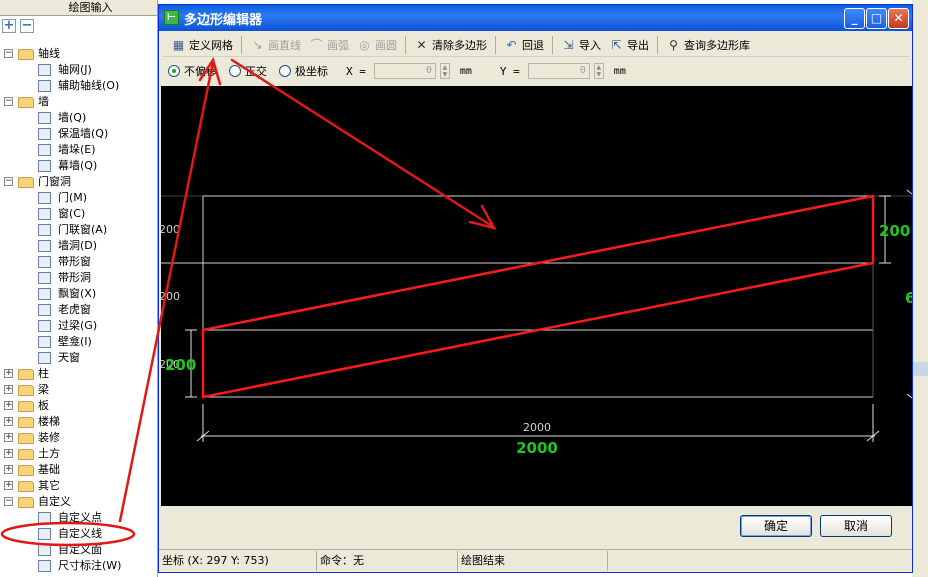  Describe the element at coordinates (404, 71) in the screenshot. I see `x-input: 0` at that location.